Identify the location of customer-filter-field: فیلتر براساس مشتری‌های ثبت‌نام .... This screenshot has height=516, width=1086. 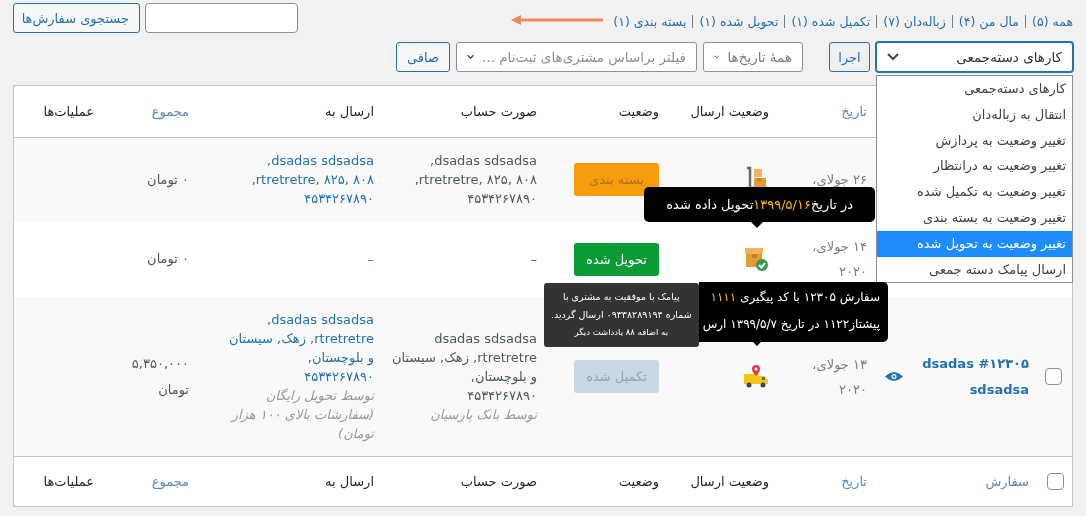
(576, 57).